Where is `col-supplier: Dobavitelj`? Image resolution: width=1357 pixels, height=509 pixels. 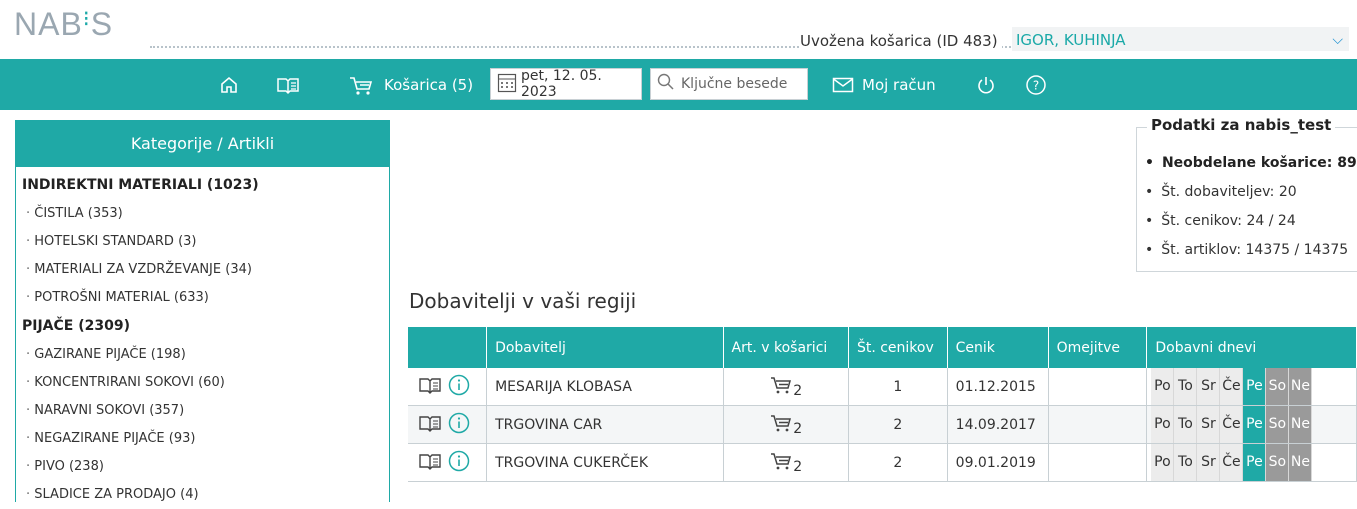 col-supplier: Dobavitelj is located at coordinates (605, 347).